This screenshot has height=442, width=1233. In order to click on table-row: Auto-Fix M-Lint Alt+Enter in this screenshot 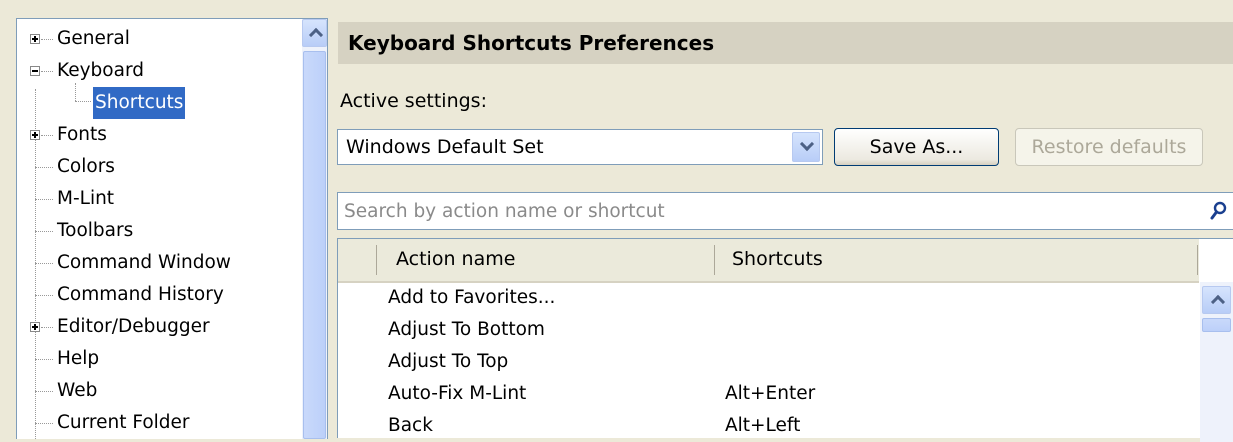, I will do `click(768, 394)`.